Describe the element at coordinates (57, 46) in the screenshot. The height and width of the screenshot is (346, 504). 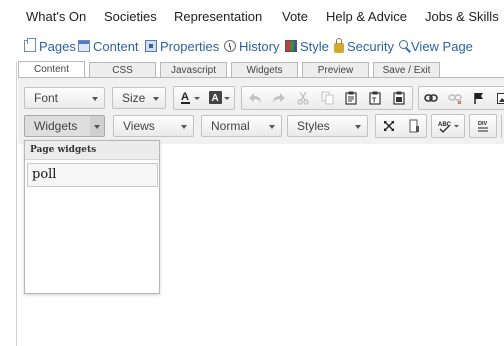
I see `pages-label: Pages` at that location.